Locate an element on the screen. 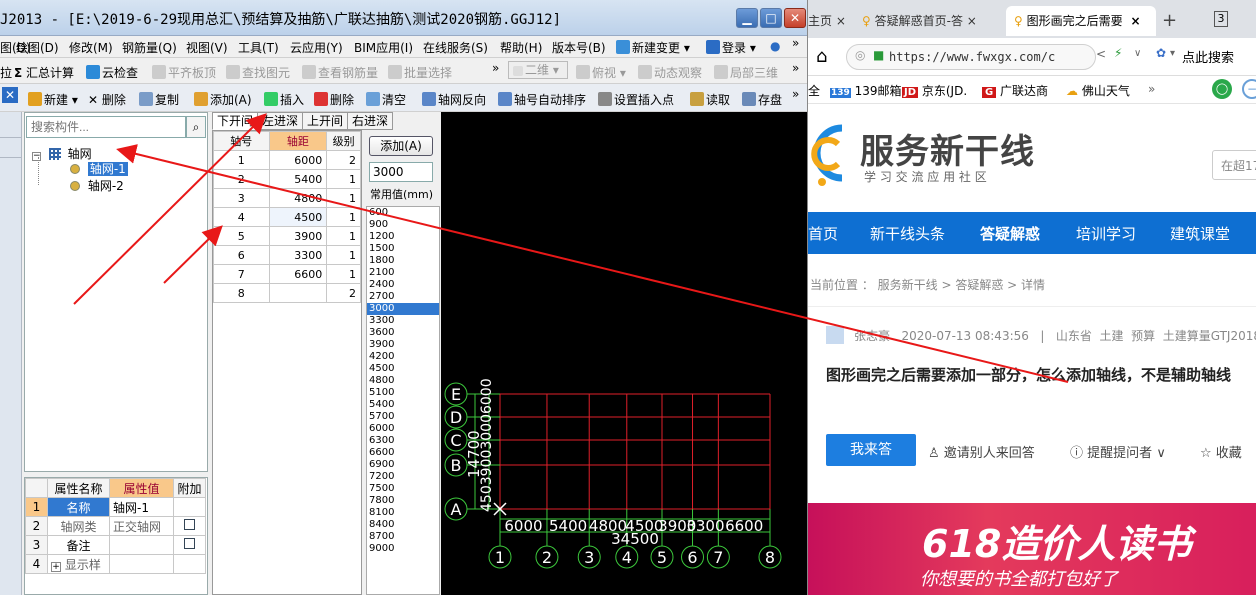 The height and width of the screenshot is (595, 1256). list-item: 2400 is located at coordinates (403, 285).